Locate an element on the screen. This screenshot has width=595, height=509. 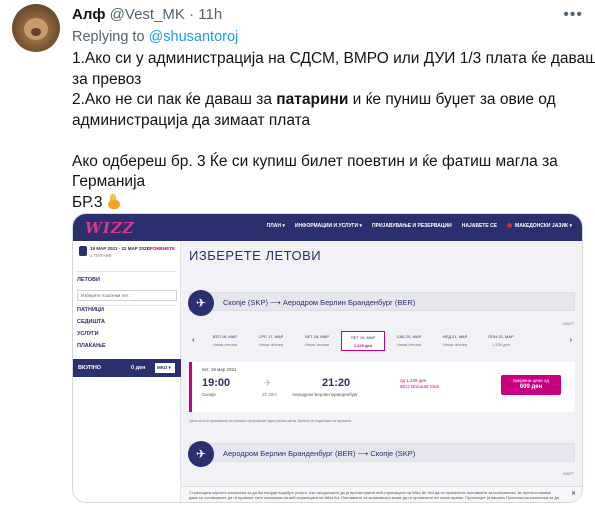
fare-button-price: 609 ден is located at coordinates (531, 387).